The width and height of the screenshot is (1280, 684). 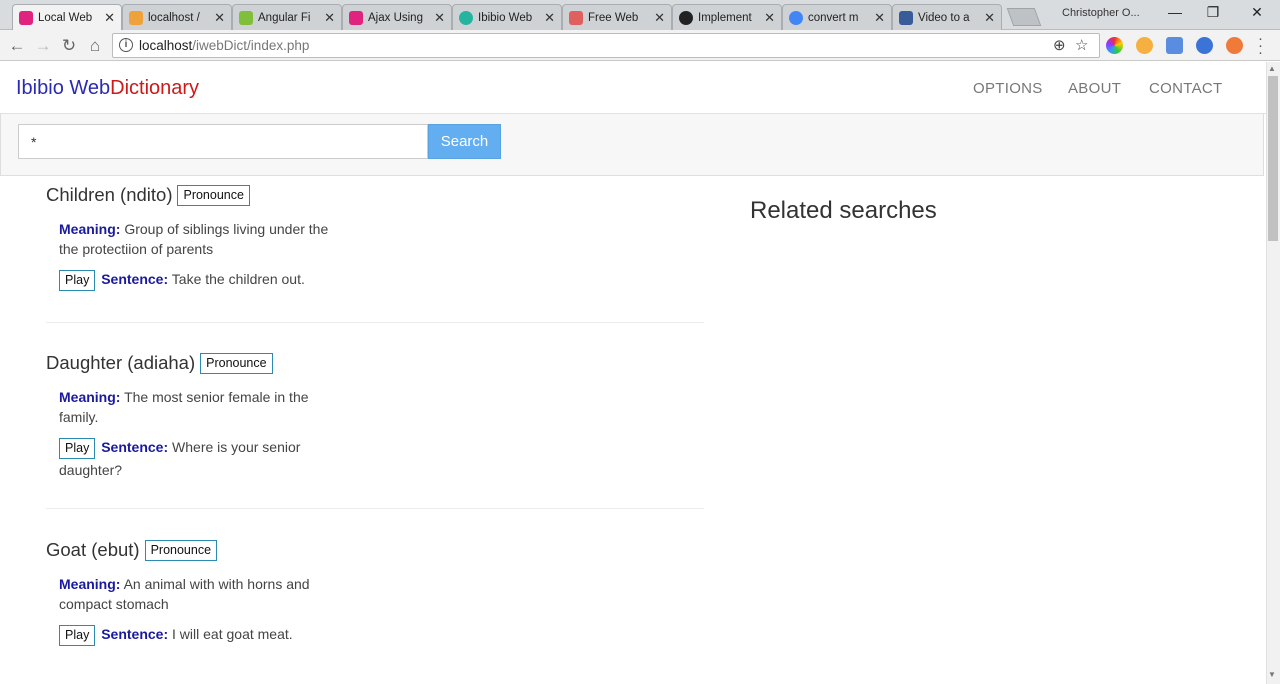 I want to click on sentence-text: I will eat goat meat., so click(x=232, y=634).